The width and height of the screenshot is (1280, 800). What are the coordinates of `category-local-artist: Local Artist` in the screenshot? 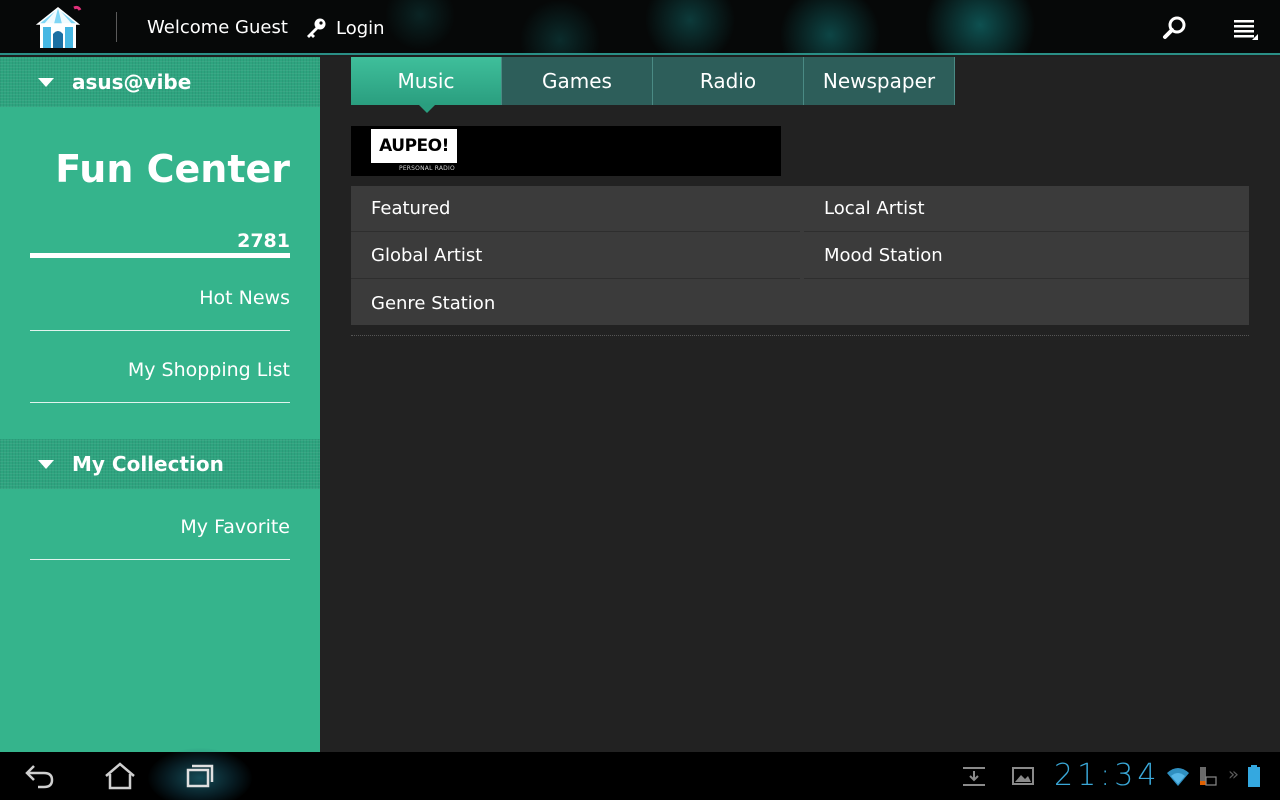 It's located at (1026, 209).